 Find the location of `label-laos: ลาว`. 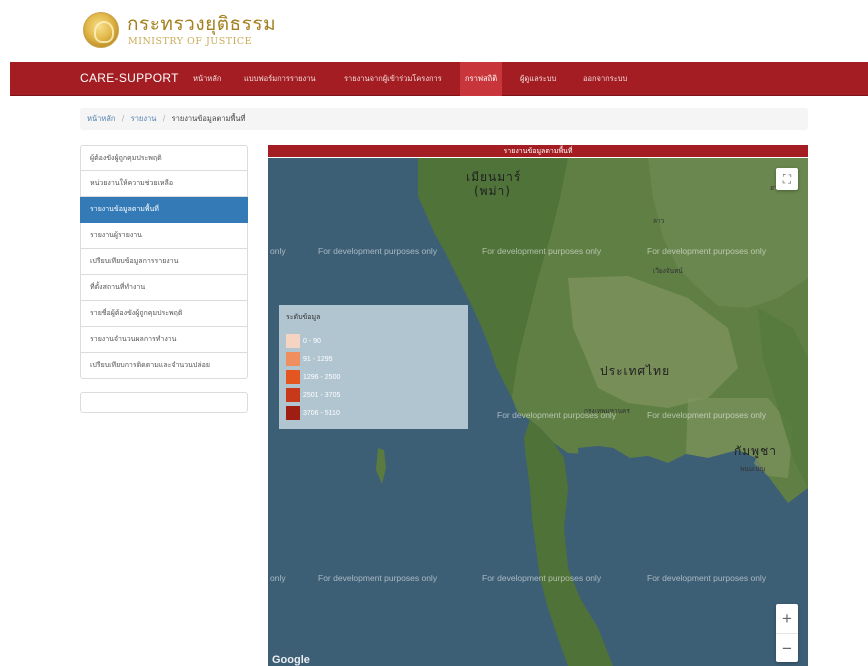

label-laos: ลาว is located at coordinates (659, 221).